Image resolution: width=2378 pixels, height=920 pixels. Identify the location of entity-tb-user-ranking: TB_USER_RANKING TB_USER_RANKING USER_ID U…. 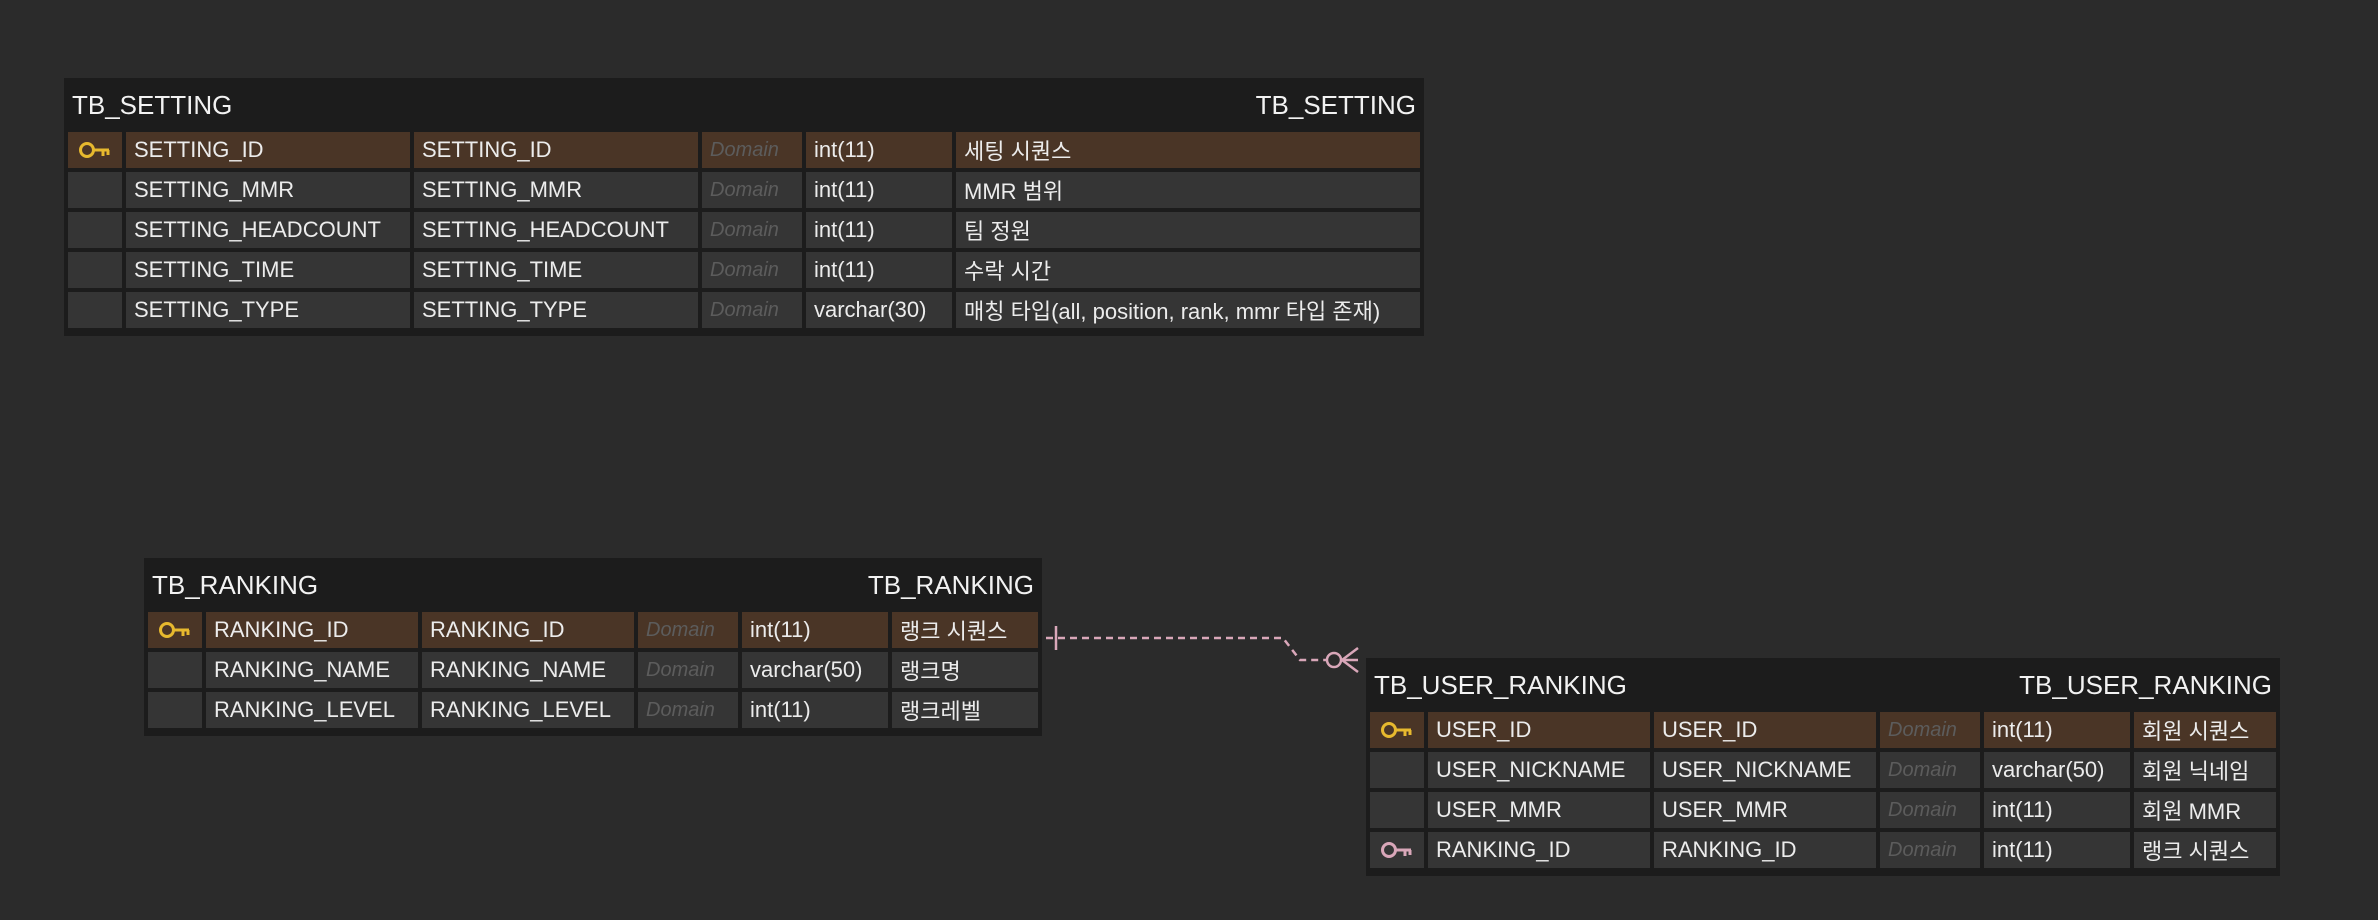
(1823, 767).